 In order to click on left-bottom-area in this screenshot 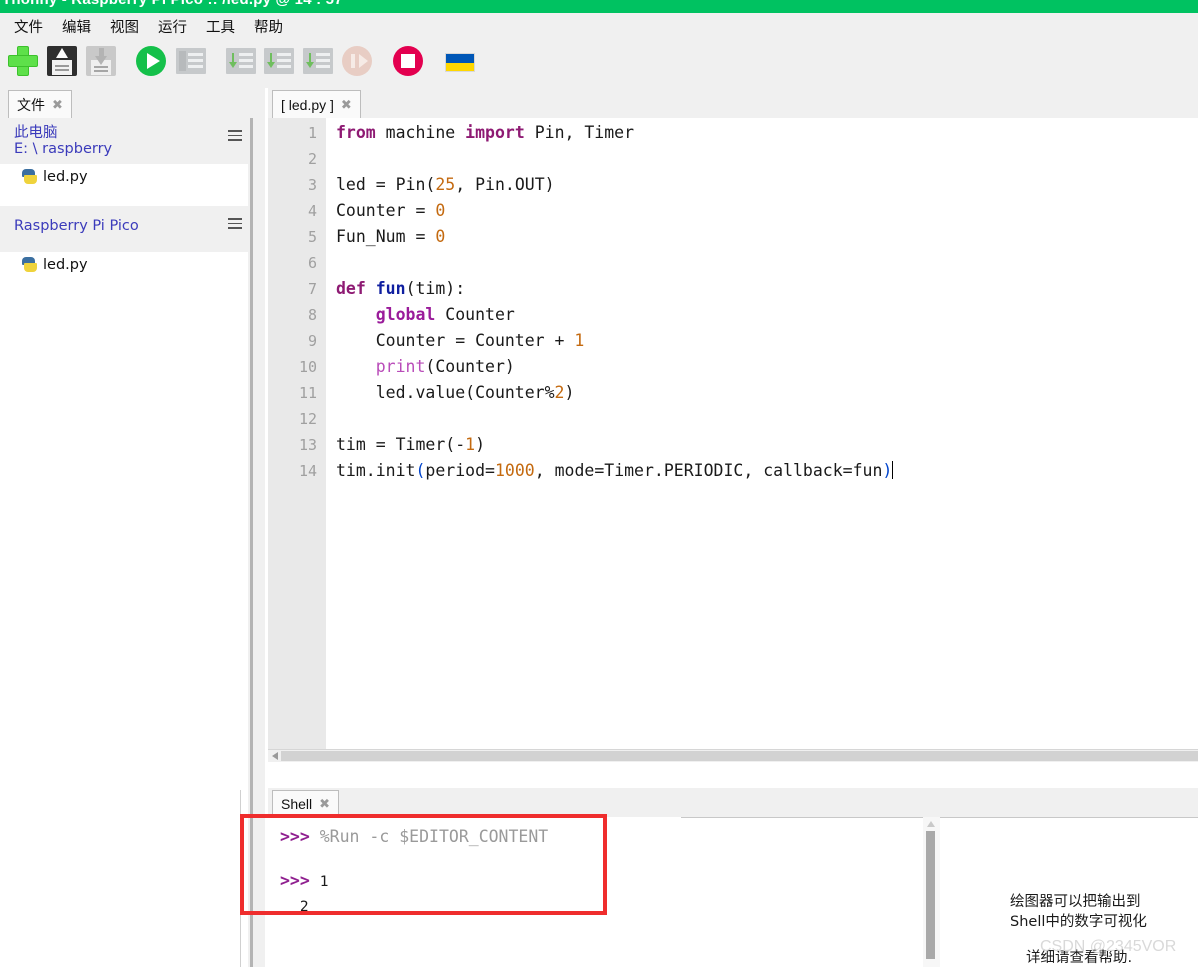, I will do `click(120, 878)`.